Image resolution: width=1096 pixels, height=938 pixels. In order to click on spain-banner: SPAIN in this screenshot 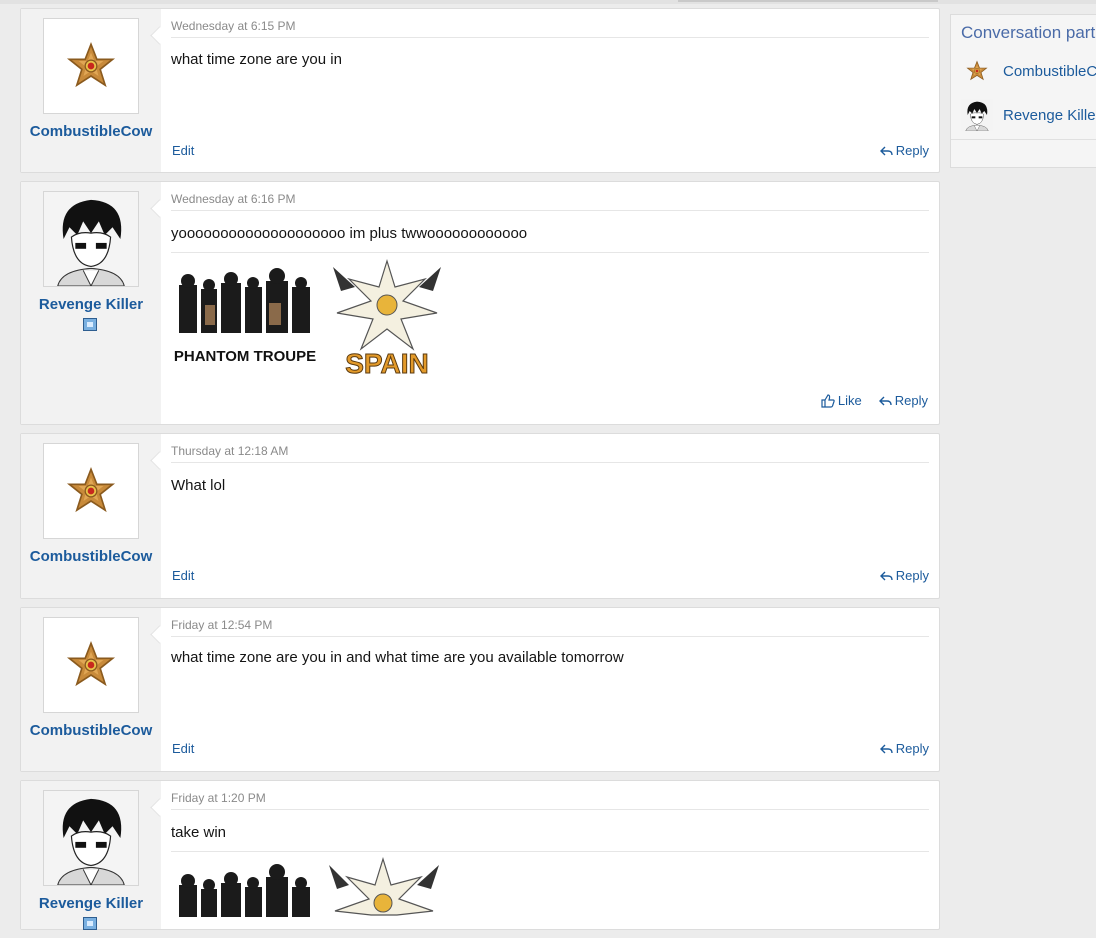, I will do `click(387, 318)`.